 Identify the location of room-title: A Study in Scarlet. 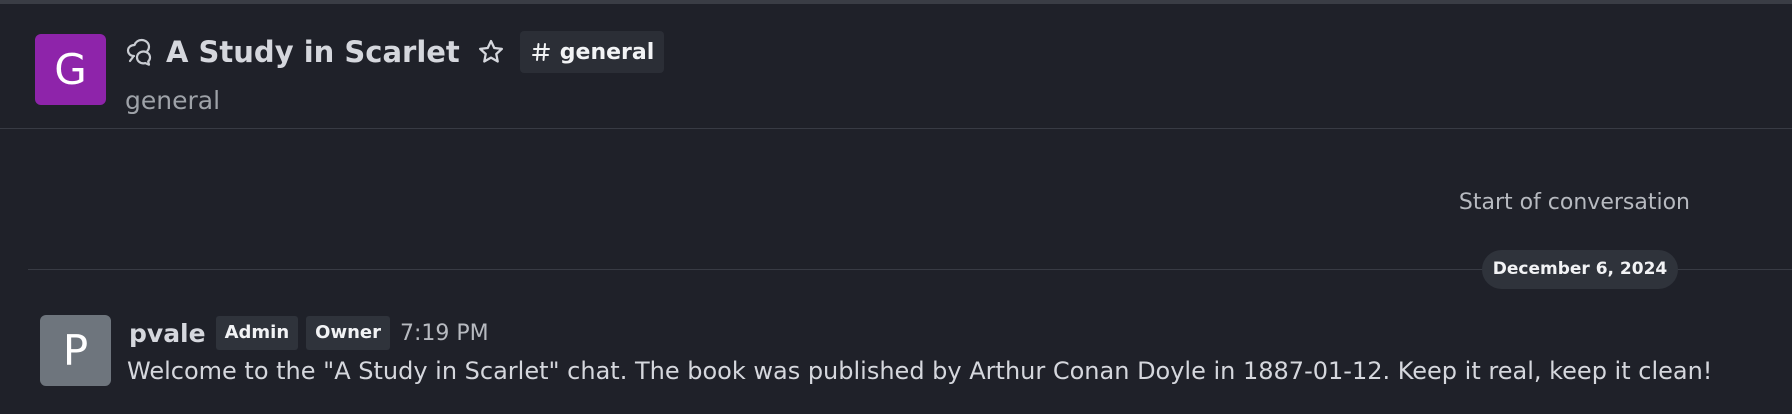
(313, 52).